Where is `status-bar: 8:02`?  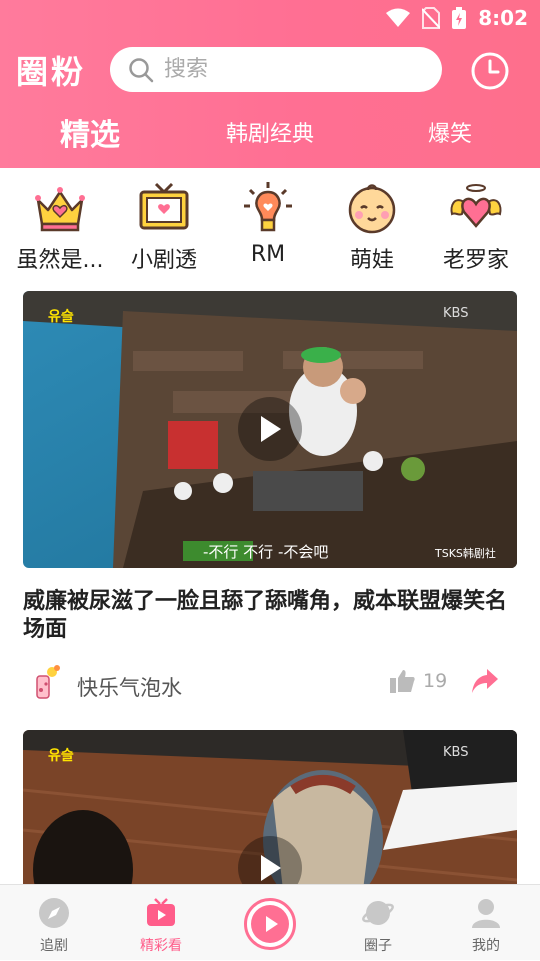
status-bar: 8:02 is located at coordinates (270, 18).